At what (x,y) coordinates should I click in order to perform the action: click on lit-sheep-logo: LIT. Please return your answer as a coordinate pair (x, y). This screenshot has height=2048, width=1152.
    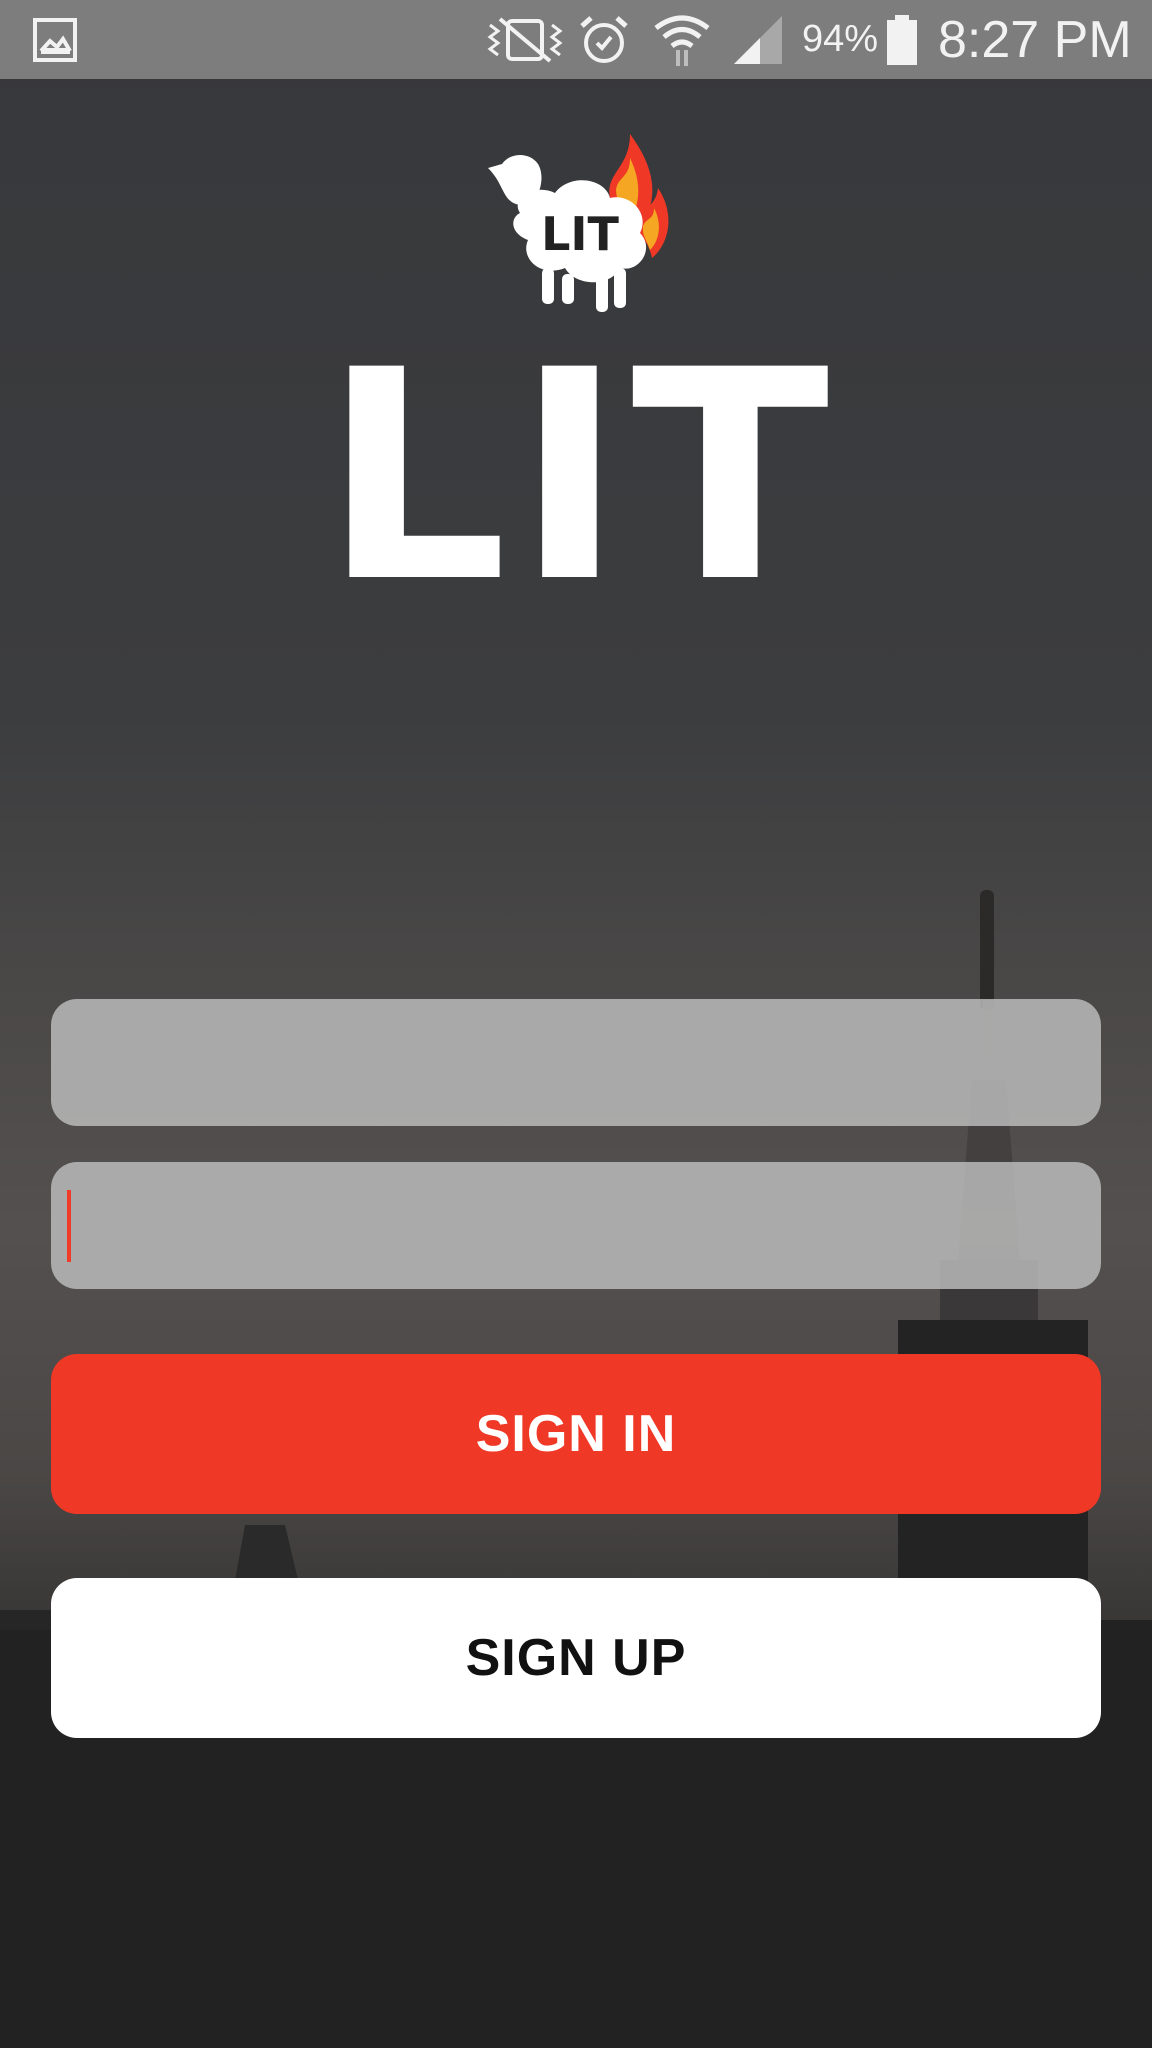
    Looking at the image, I should click on (578, 223).